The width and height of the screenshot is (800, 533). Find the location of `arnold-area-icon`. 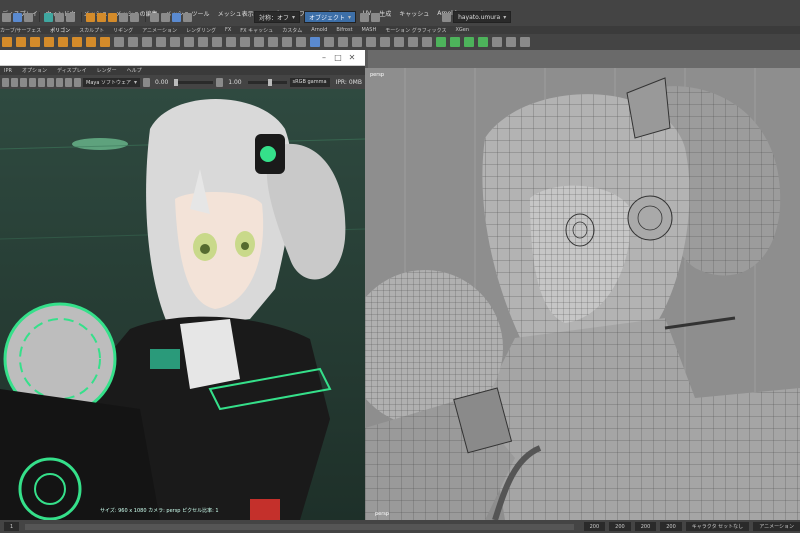

arnold-area-icon is located at coordinates (483, 42).